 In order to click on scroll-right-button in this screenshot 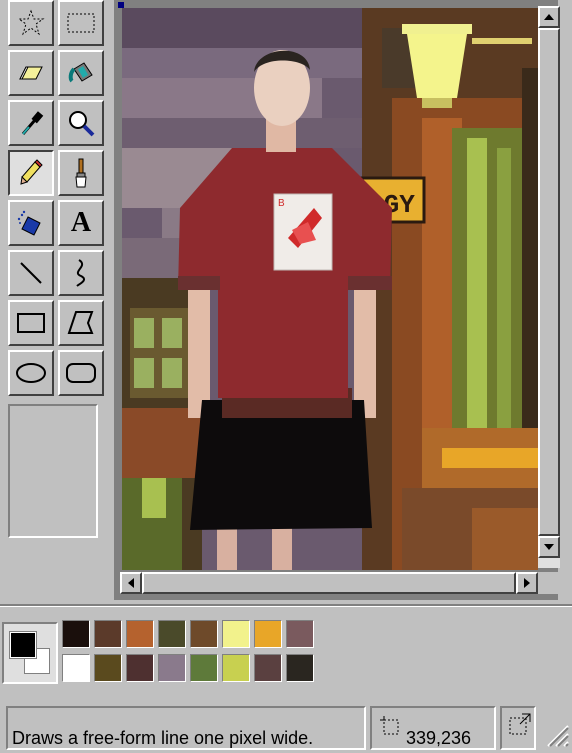, I will do `click(527, 583)`.